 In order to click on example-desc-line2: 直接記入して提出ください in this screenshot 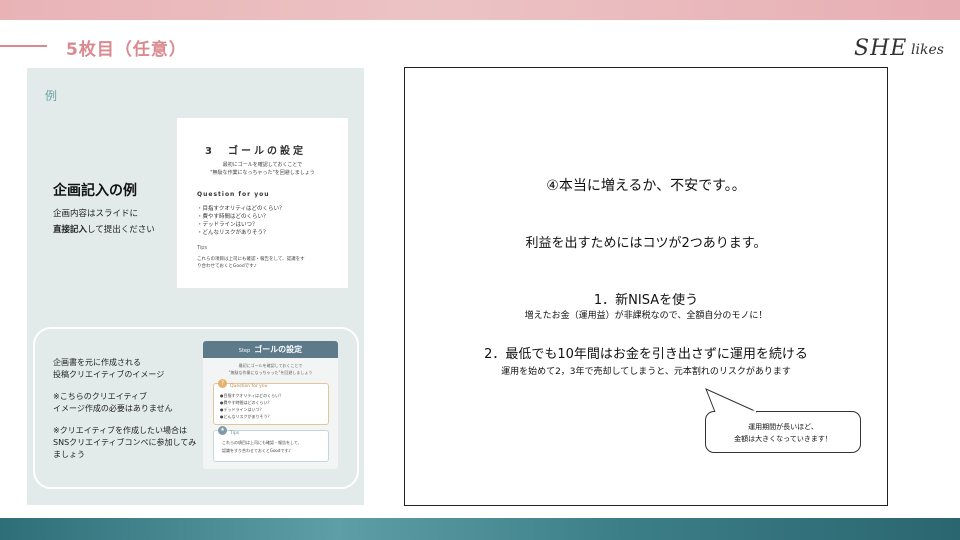, I will do `click(104, 229)`.